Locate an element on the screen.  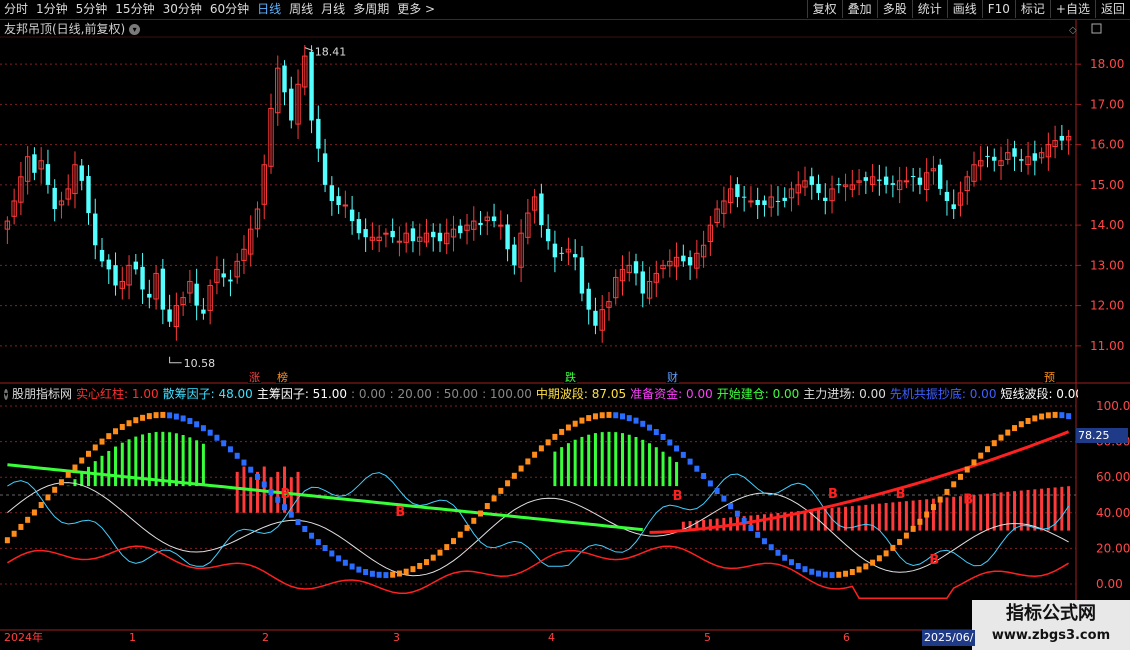
buy-signal-5: B is located at coordinates (934, 560).